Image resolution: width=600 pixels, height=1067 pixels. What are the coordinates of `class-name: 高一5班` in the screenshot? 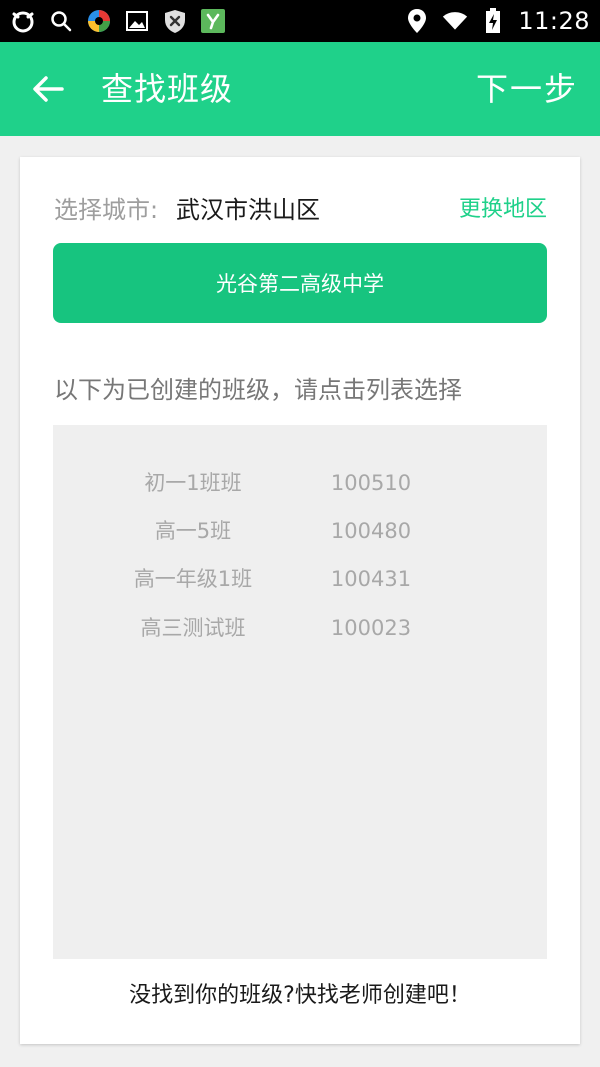 It's located at (193, 531).